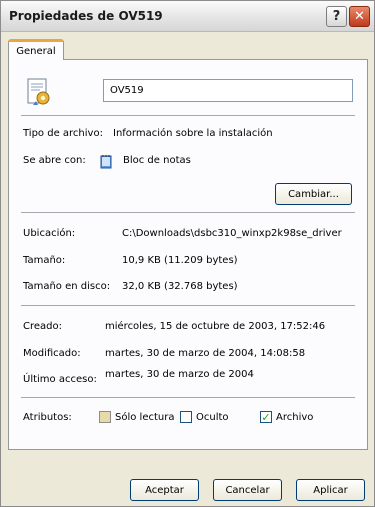 The width and height of the screenshot is (375, 507). I want to click on apply-button: Aplicar, so click(330, 490).